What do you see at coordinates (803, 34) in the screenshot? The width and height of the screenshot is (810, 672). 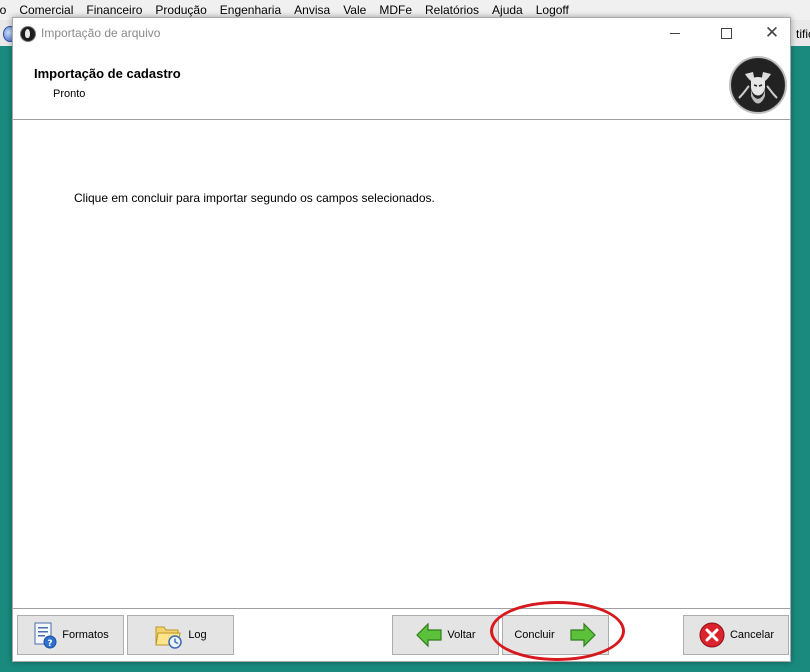 I see `toolbar-partial-label: tific` at bounding box center [803, 34].